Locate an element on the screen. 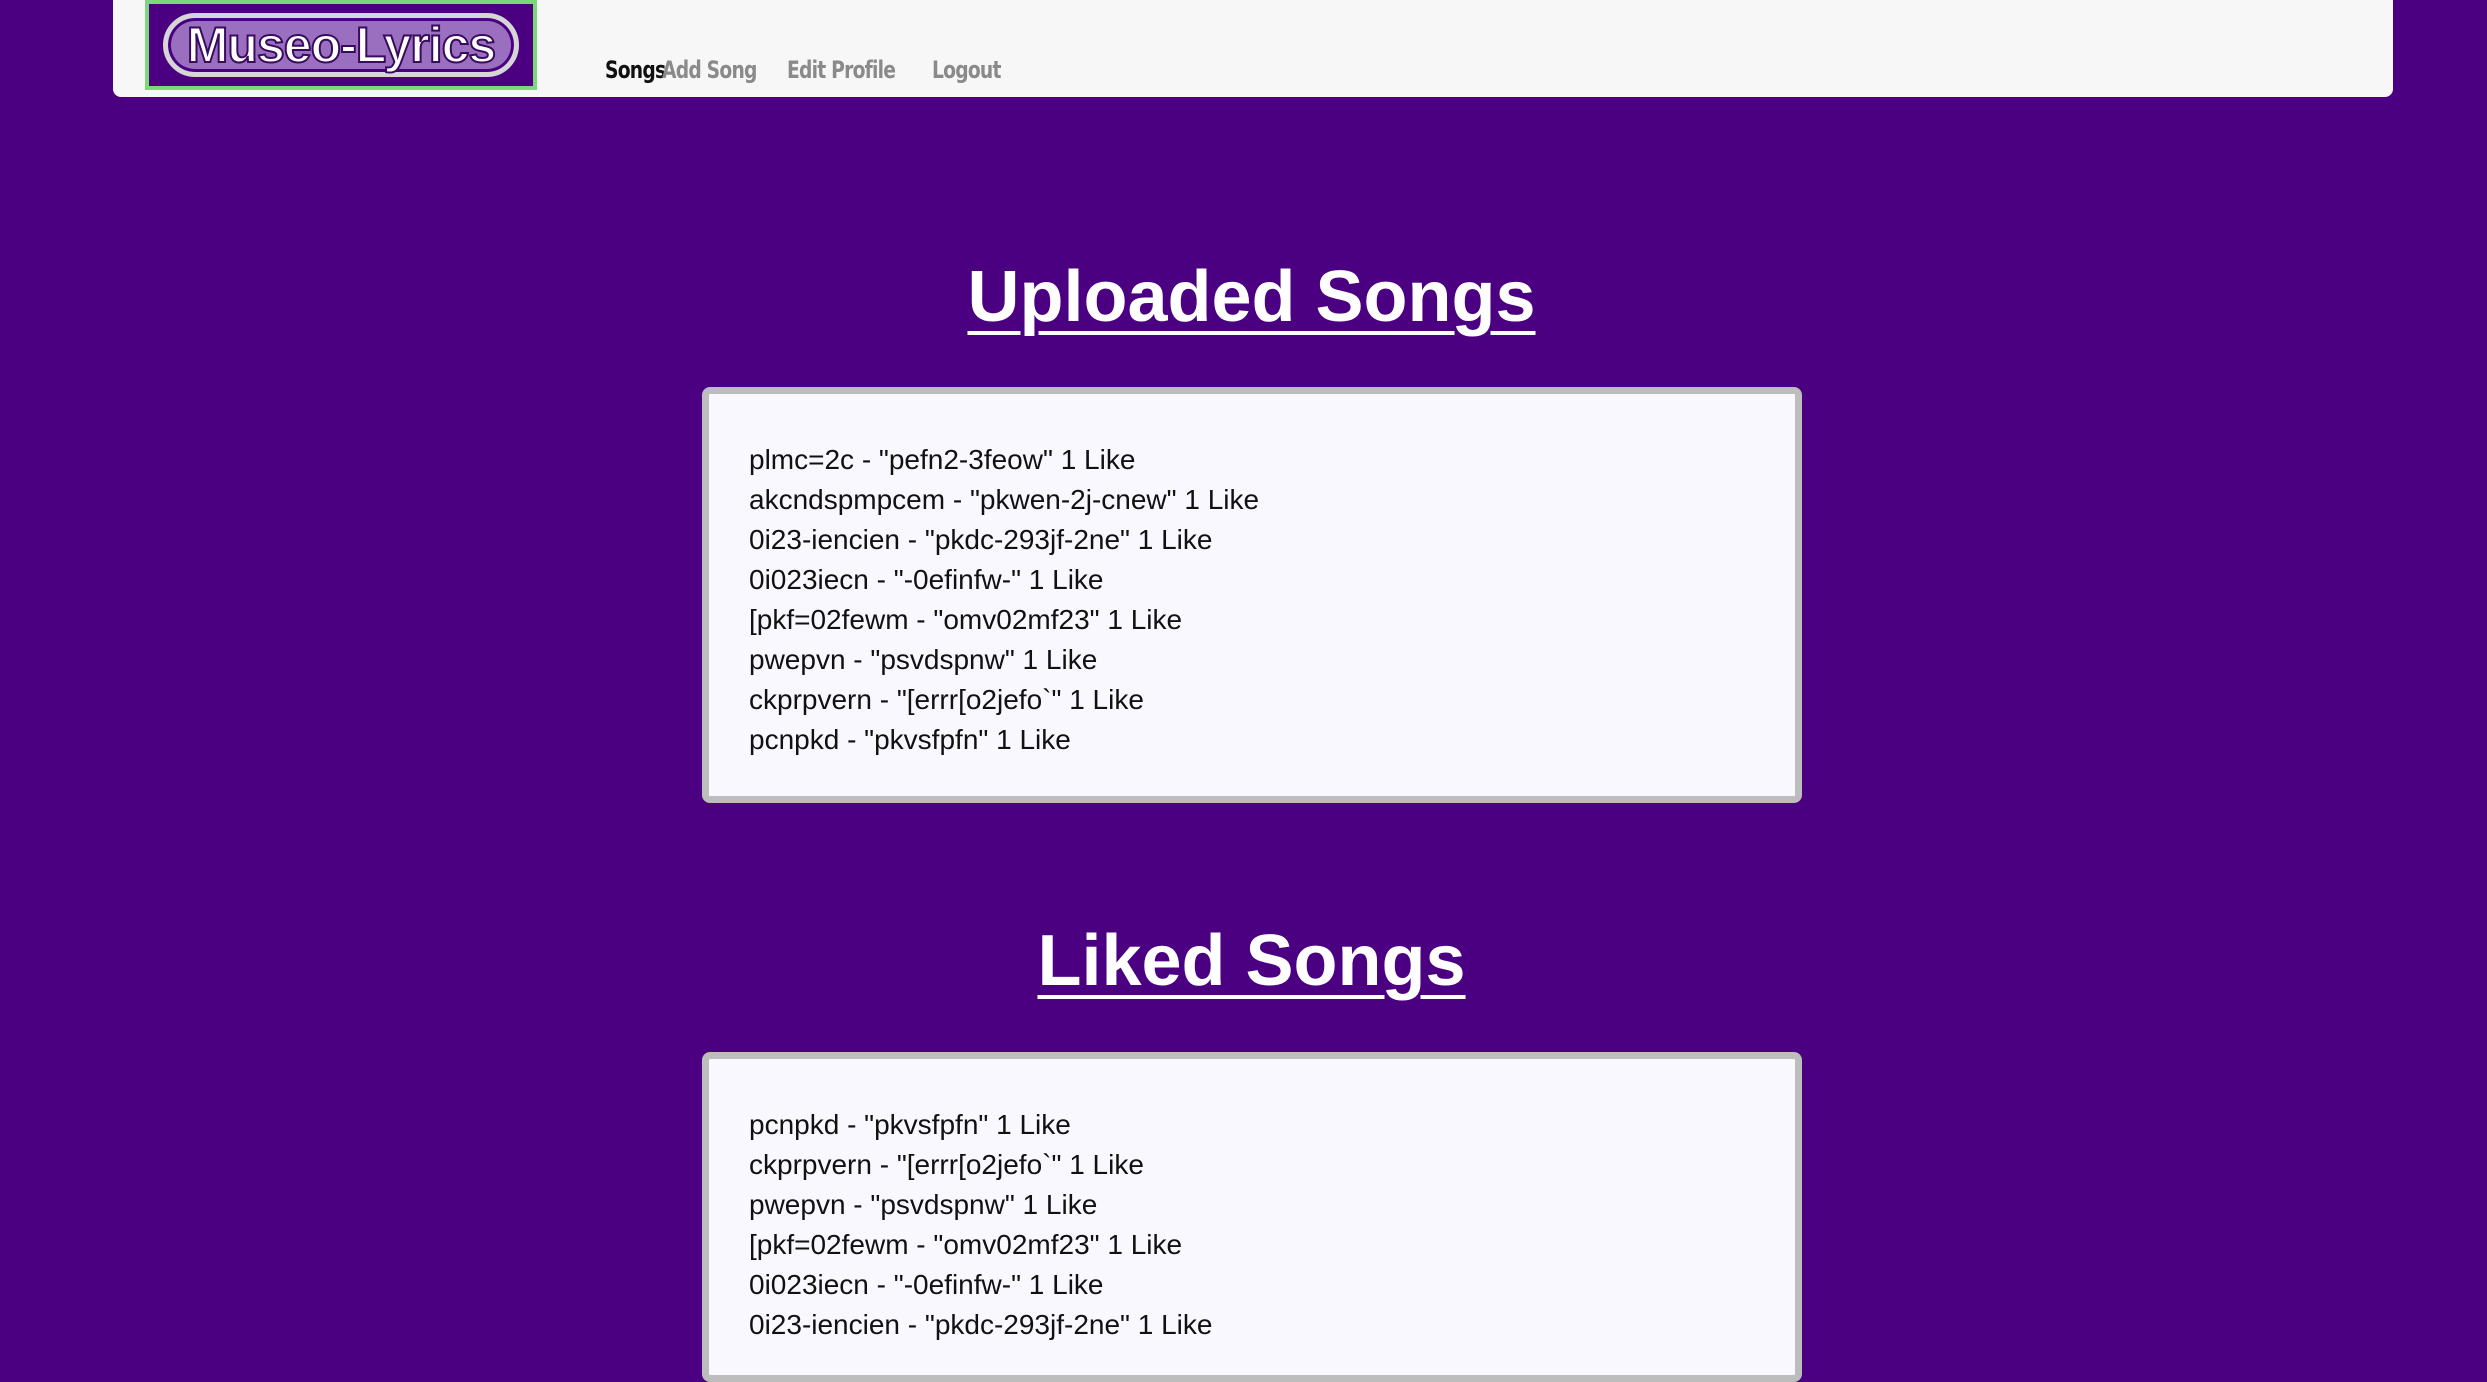  nav-songs-link: Songs is located at coordinates (635, 70).